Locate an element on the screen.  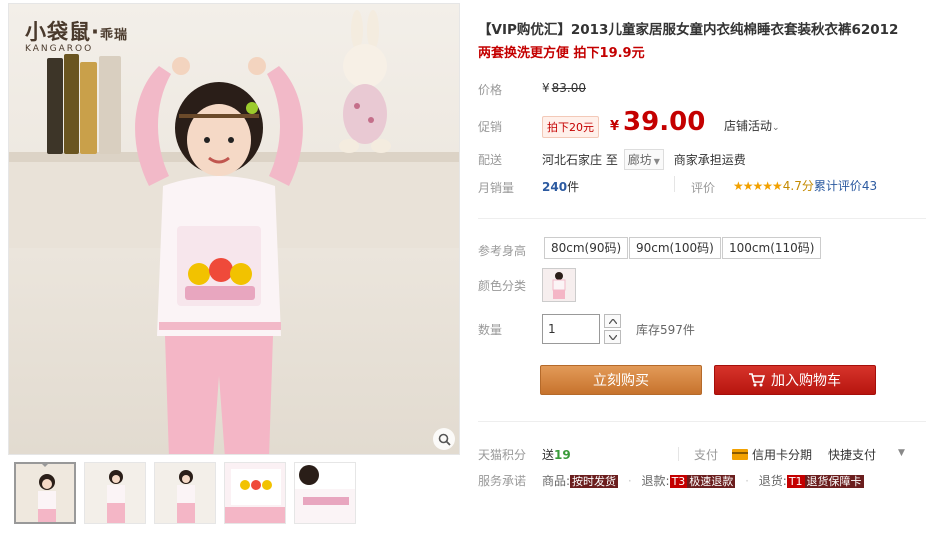
quantity-input is located at coordinates (571, 329).